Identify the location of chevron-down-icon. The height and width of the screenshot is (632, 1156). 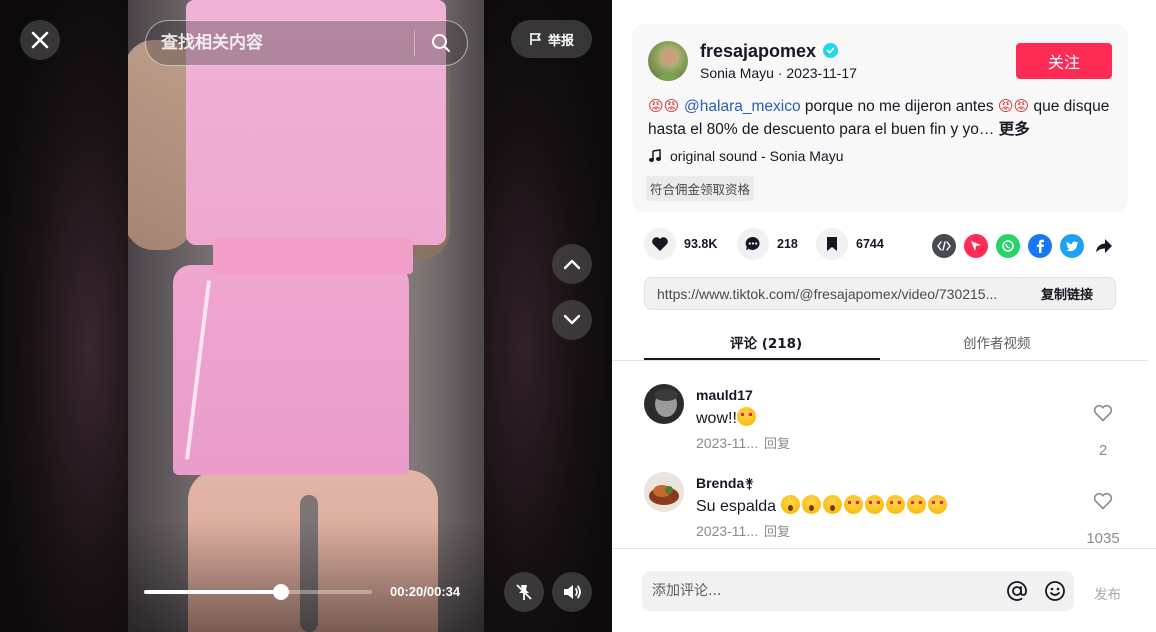
(572, 319).